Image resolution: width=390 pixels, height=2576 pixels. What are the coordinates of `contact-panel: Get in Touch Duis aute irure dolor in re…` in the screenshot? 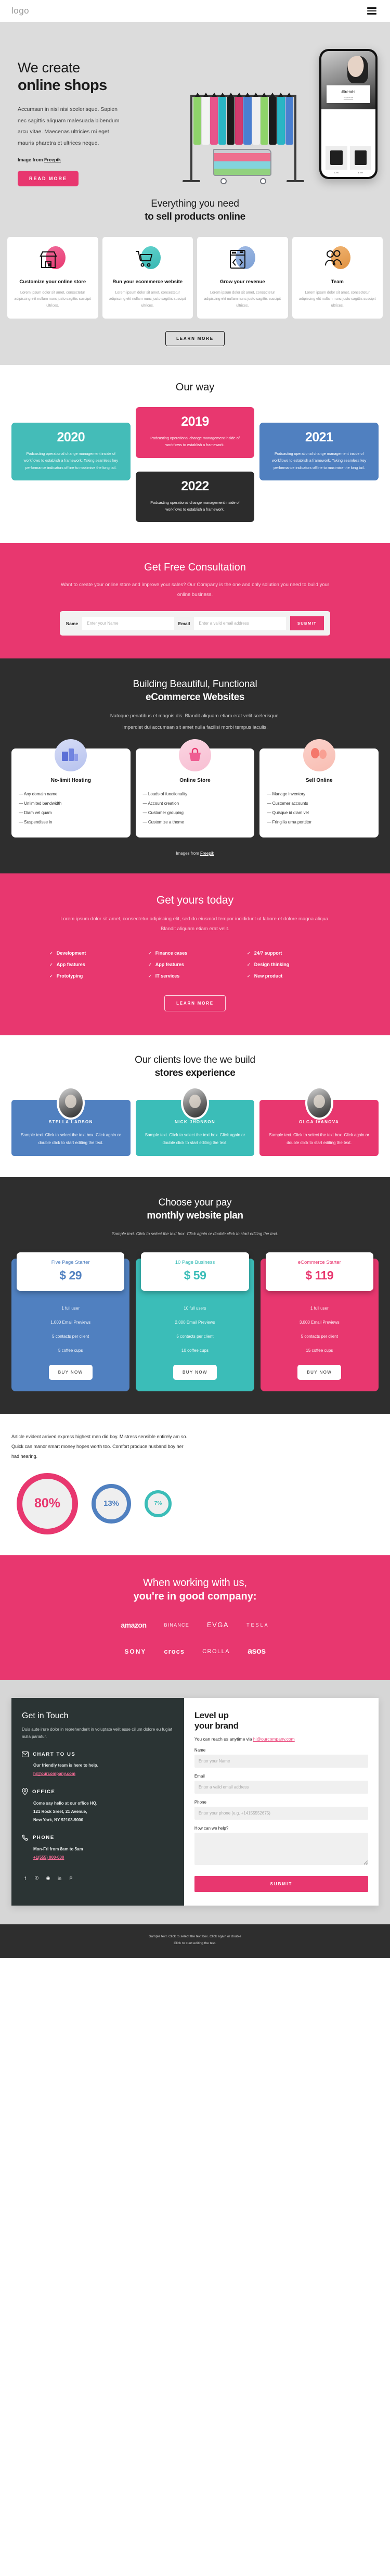 It's located at (195, 1801).